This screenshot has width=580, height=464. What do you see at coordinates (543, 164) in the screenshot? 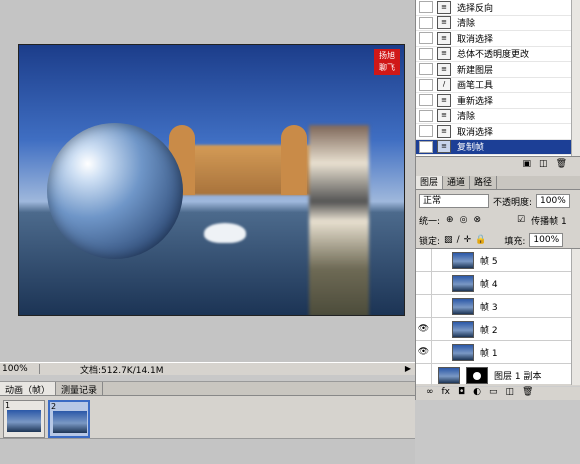
I see `new-document-icon: ◫` at bounding box center [543, 164].